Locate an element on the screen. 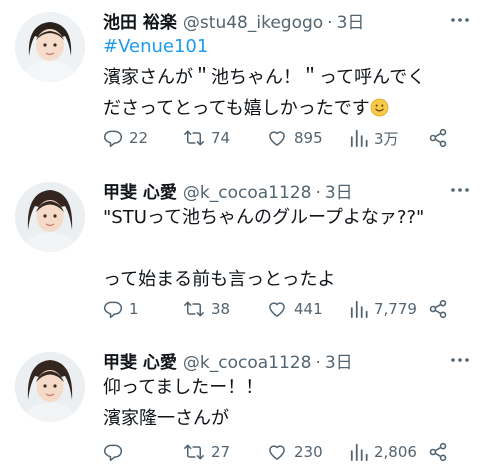 This screenshot has height=476, width=480. retweet-button: 74 is located at coordinates (206, 138).